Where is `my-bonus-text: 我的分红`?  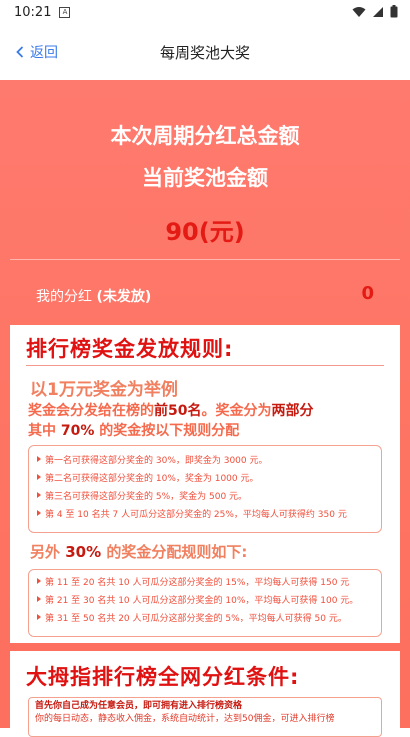 my-bonus-text: 我的分红 is located at coordinates (64, 297).